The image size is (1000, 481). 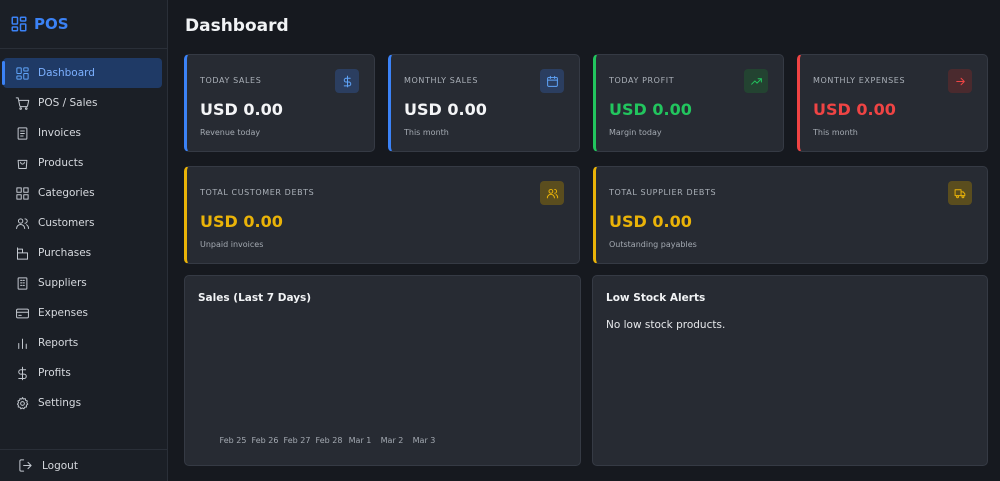 What do you see at coordinates (255, 298) in the screenshot?
I see `sales-chart-title: Sales (Last 7 Days)` at bounding box center [255, 298].